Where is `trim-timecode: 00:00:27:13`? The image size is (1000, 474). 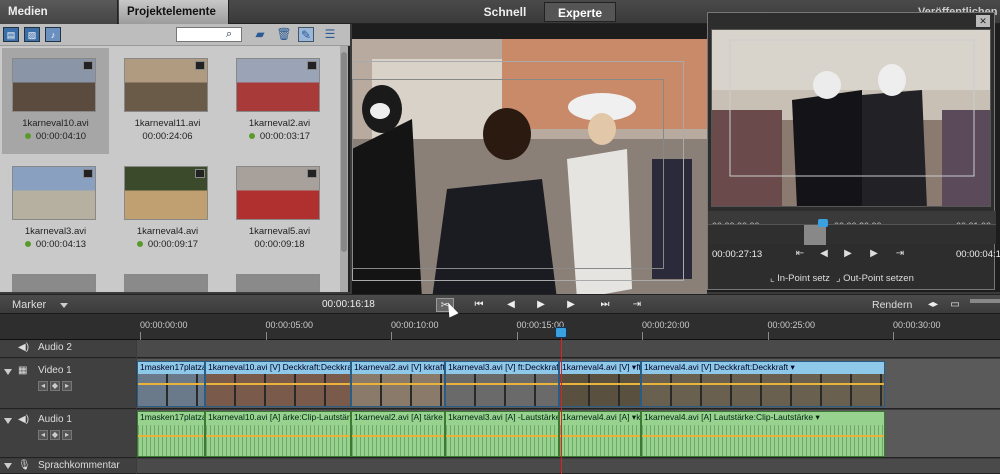
trim-timecode: 00:00:27:13 is located at coordinates (737, 254).